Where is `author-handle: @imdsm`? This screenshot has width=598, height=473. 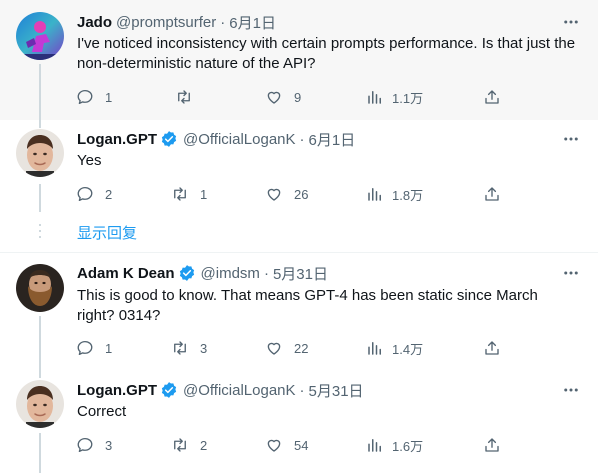
author-handle: @imdsm is located at coordinates (230, 273).